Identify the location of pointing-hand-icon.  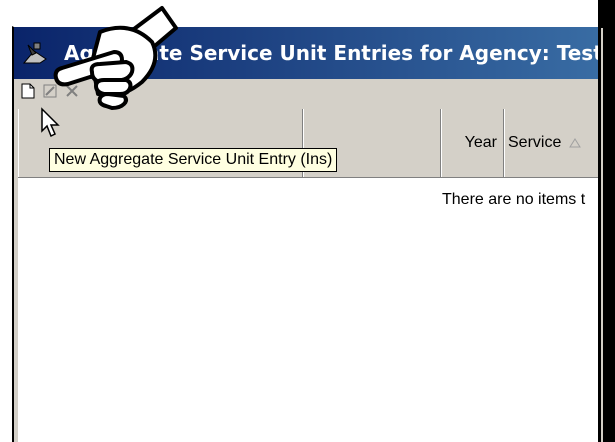
(115, 58).